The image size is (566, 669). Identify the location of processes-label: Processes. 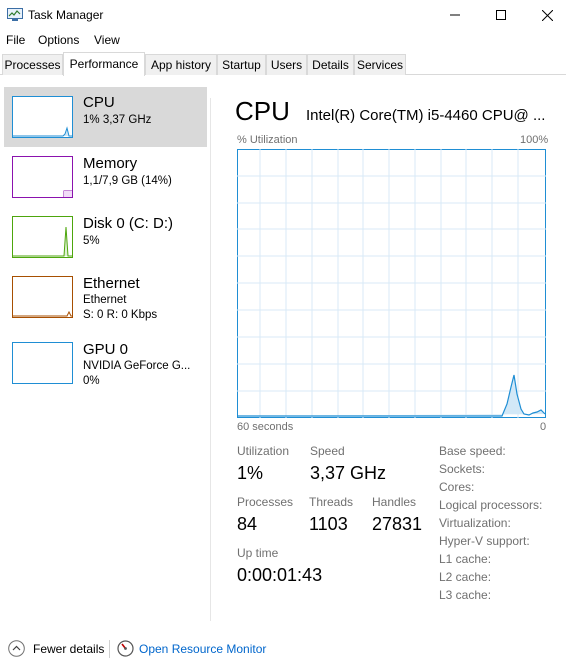
(265, 502).